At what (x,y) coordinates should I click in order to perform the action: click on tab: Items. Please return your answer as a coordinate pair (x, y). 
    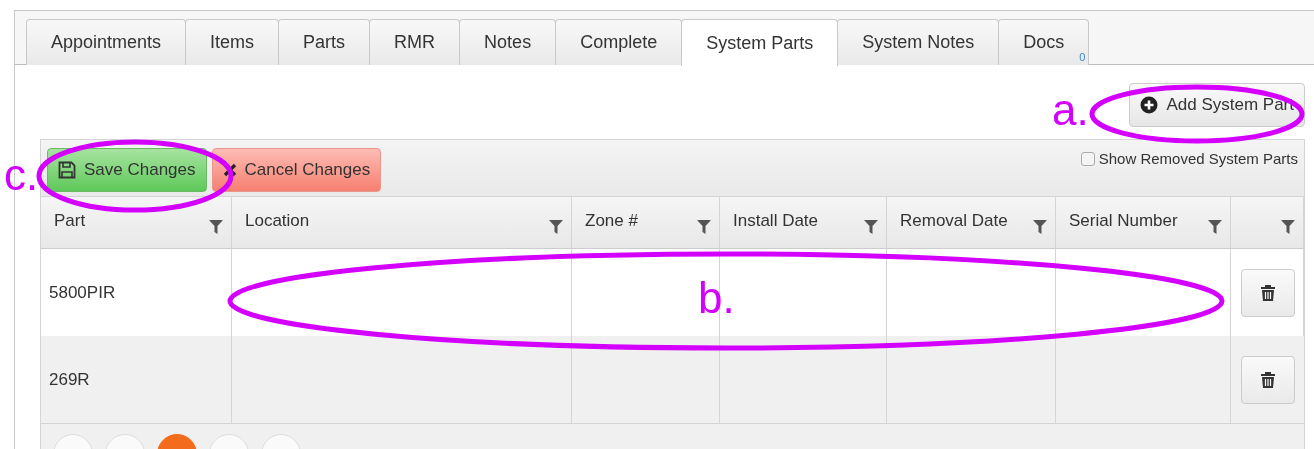
    Looking at the image, I should click on (232, 42).